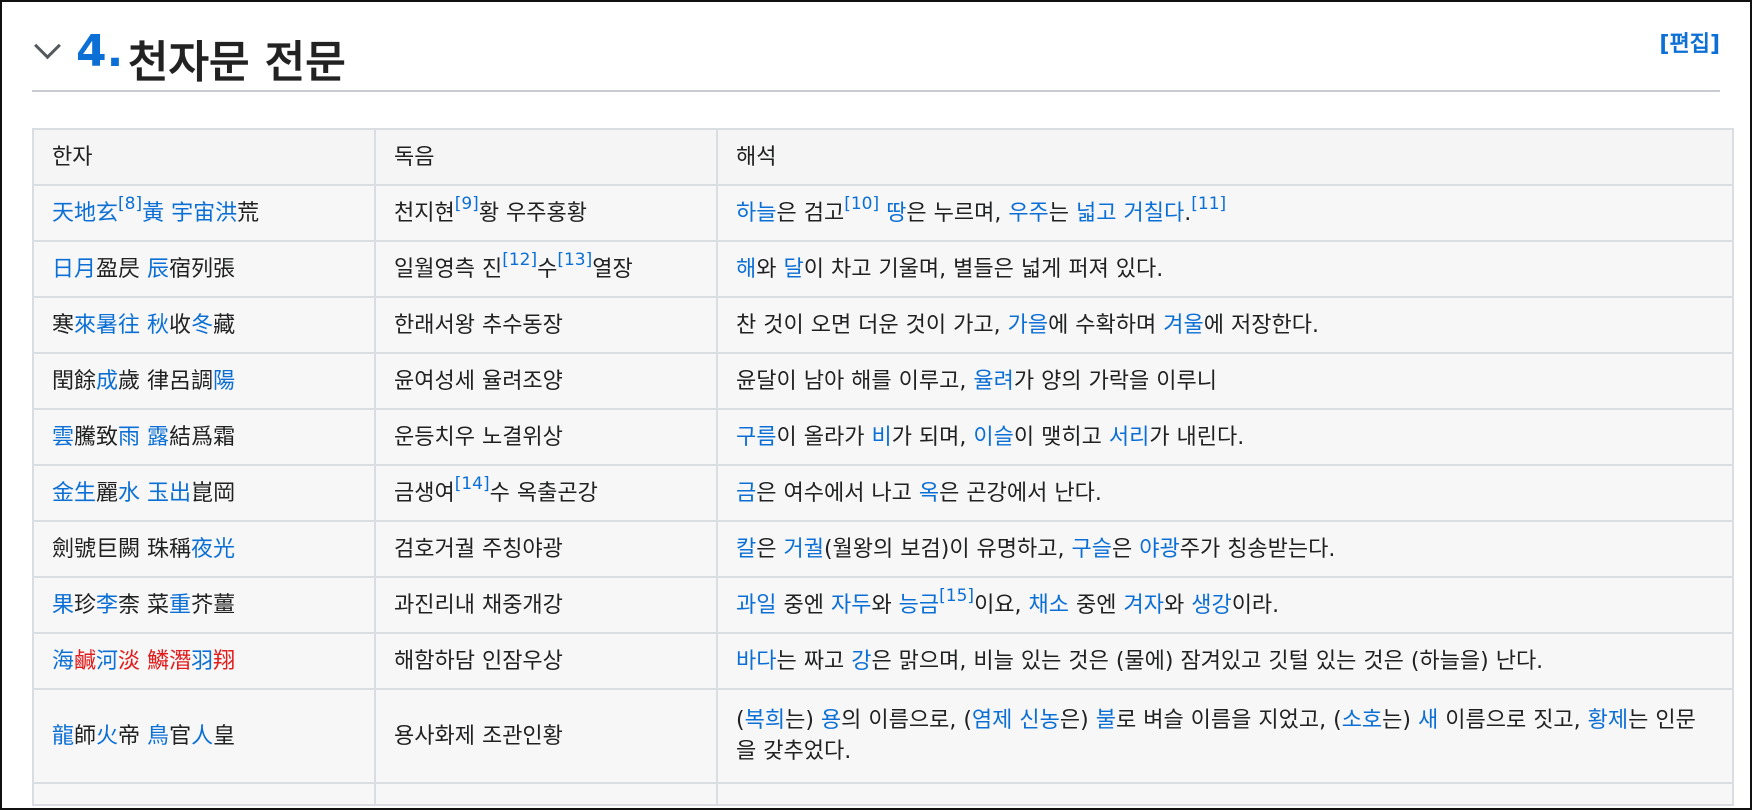  I want to click on wiki-link: 불, so click(1106, 720).